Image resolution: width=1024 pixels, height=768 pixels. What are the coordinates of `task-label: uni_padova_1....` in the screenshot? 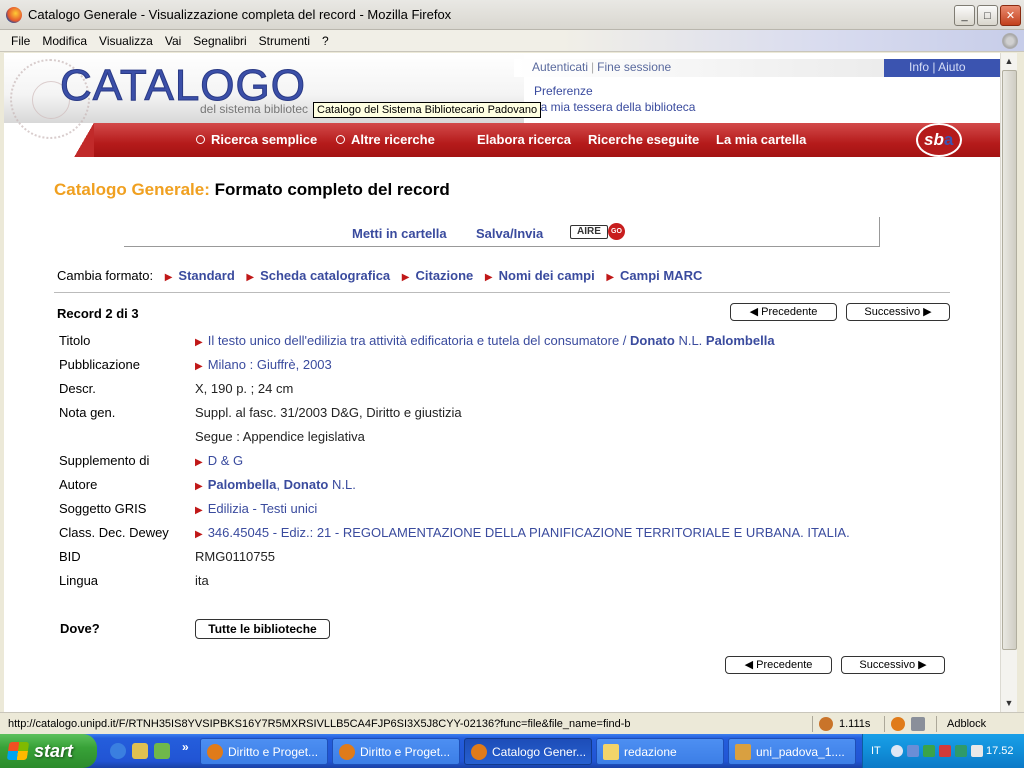 It's located at (800, 751).